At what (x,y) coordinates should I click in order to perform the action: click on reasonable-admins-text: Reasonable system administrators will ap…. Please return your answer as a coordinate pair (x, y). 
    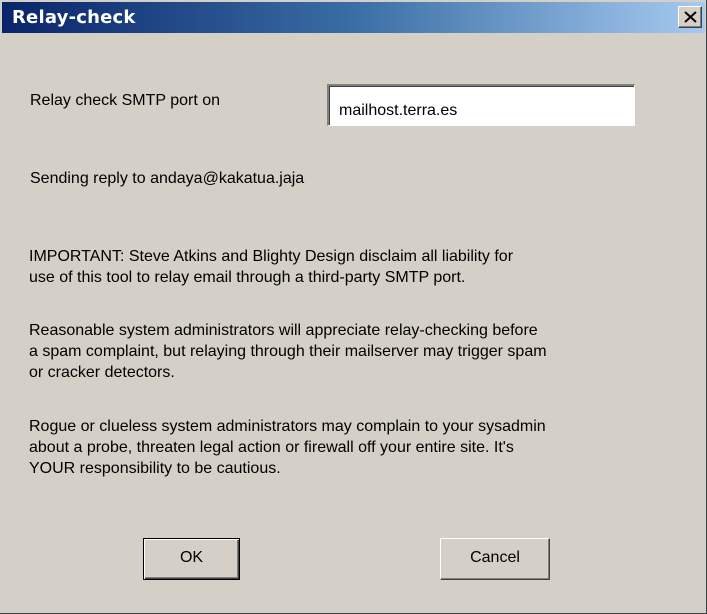
    Looking at the image, I should click on (288, 351).